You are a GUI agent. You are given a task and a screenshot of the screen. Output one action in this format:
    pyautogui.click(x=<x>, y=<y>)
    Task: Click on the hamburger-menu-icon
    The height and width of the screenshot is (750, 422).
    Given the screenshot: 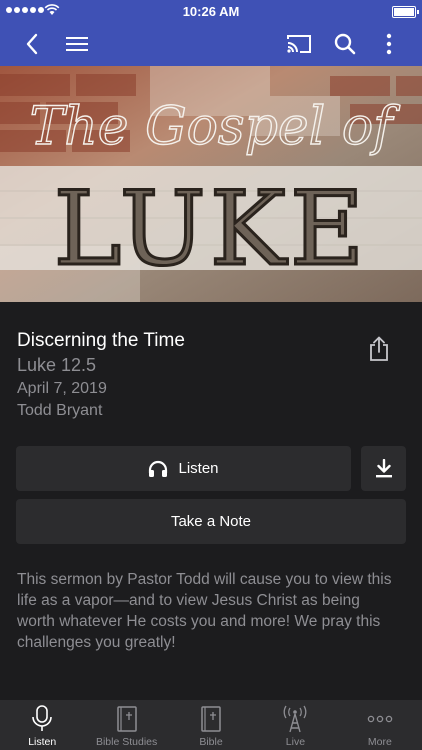 What is the action you would take?
    pyautogui.click(x=77, y=44)
    